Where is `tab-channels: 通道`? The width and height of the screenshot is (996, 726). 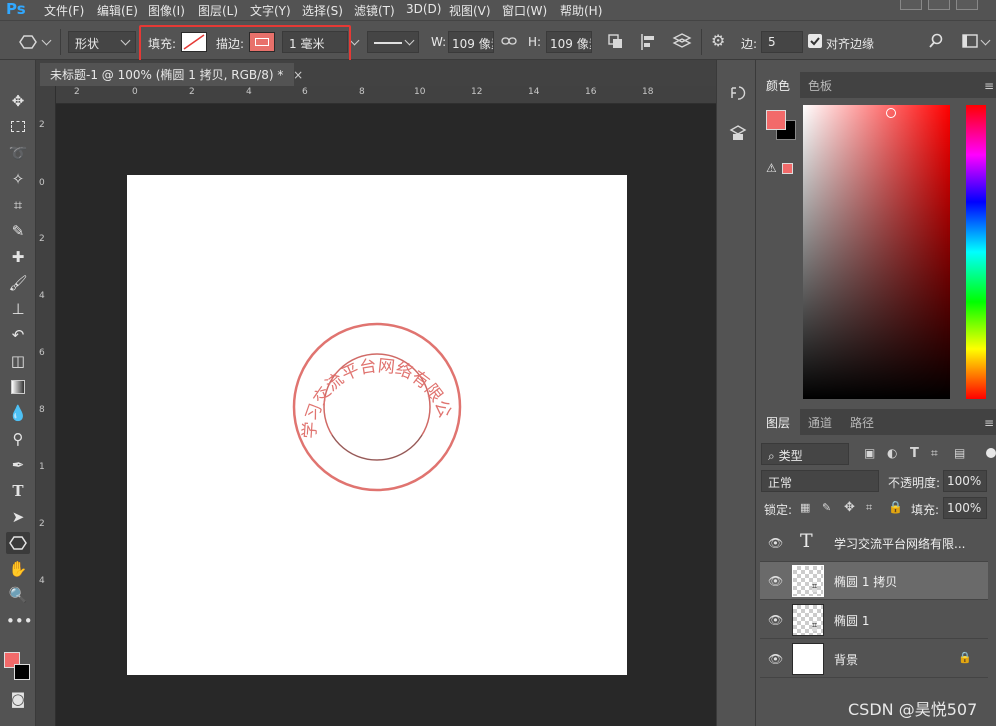 tab-channels: 通道 is located at coordinates (820, 422).